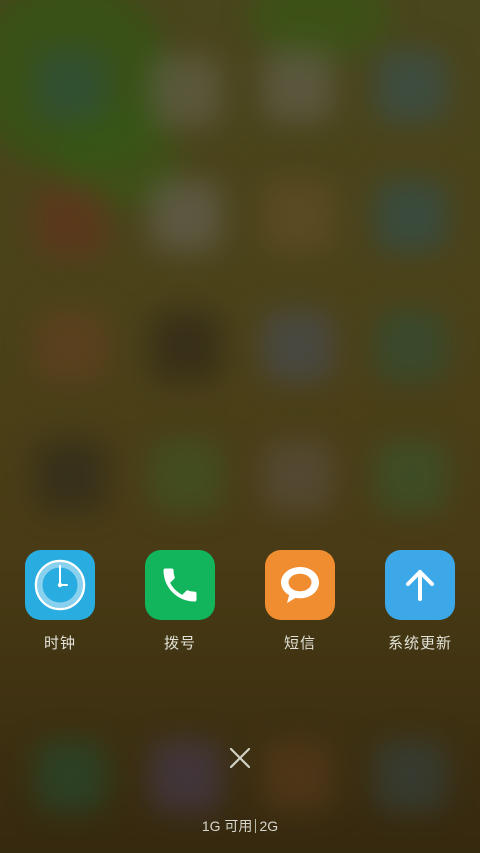  What do you see at coordinates (269, 826) in the screenshot?
I see `memory-total: 2G` at bounding box center [269, 826].